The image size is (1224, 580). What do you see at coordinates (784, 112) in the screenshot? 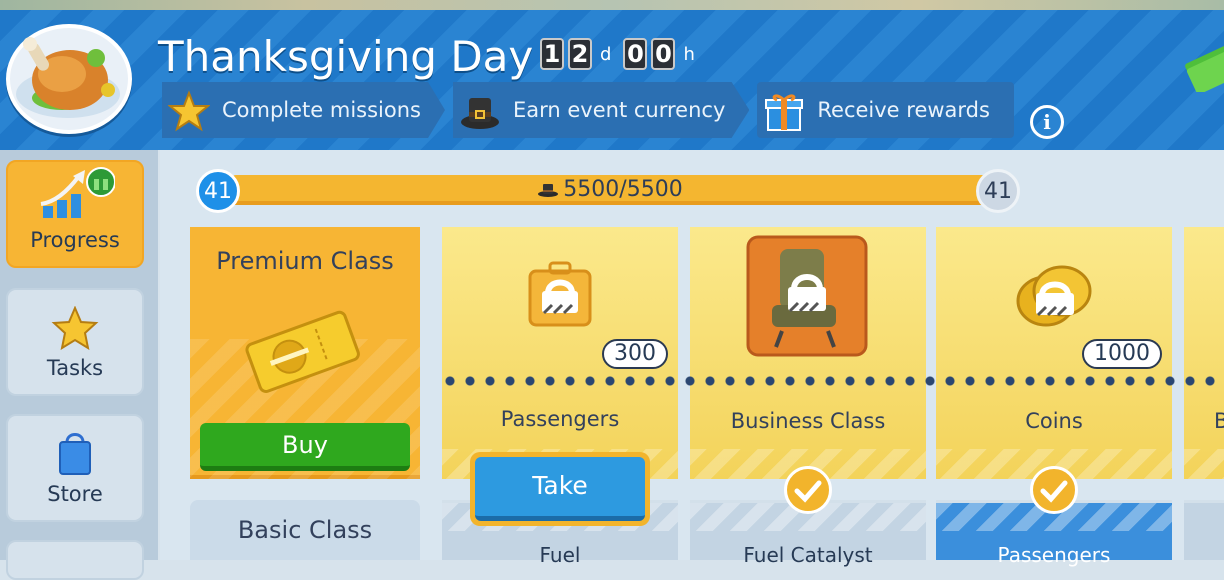
I see `gift-icon` at bounding box center [784, 112].